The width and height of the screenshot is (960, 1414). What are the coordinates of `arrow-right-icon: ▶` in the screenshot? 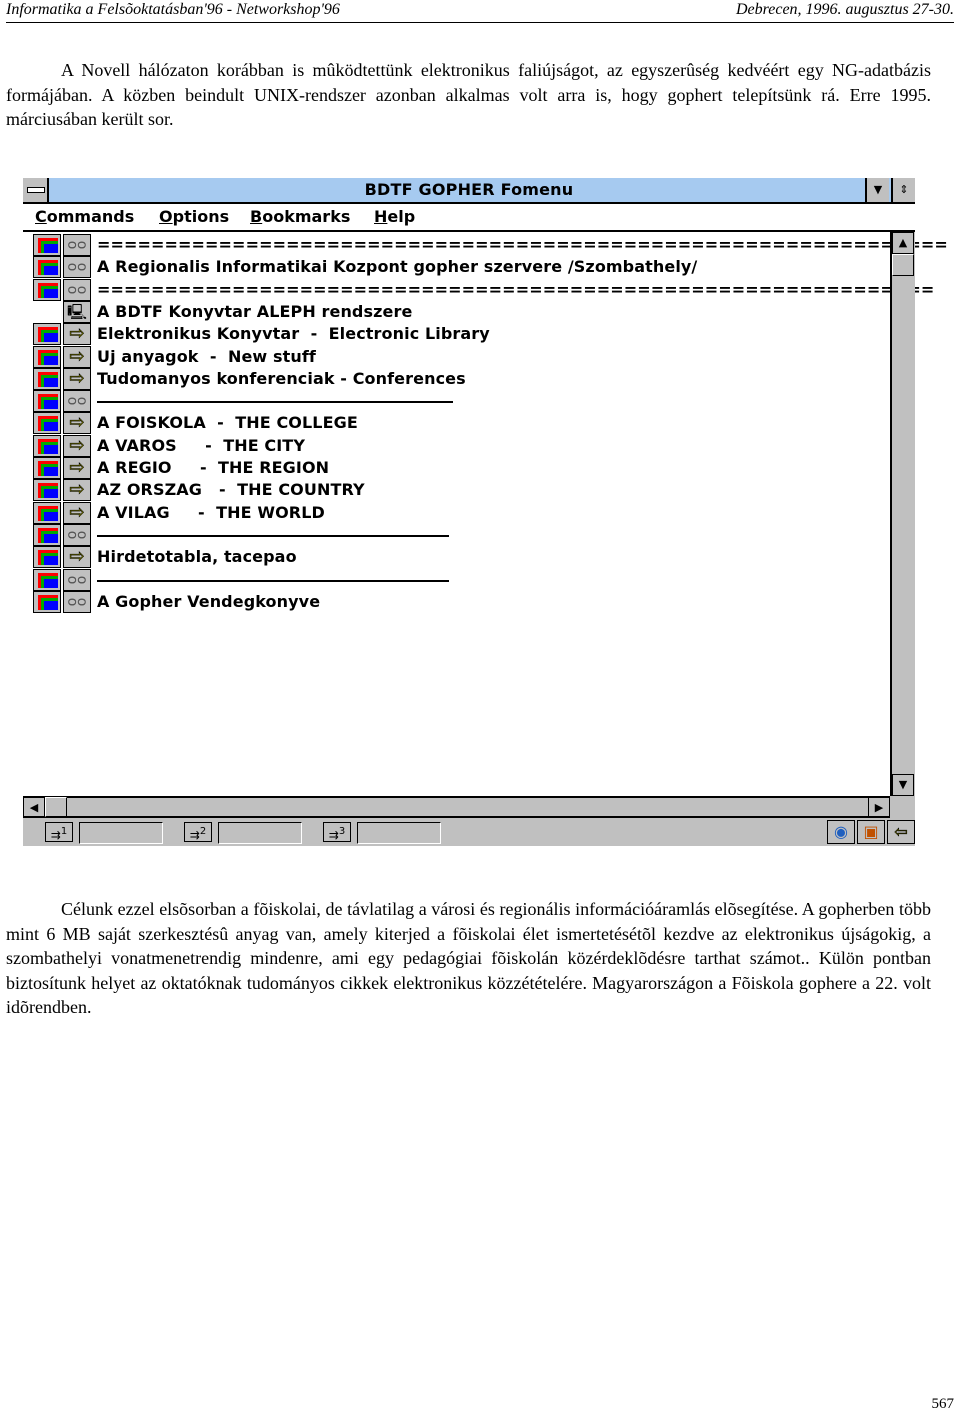 It's located at (879, 807).